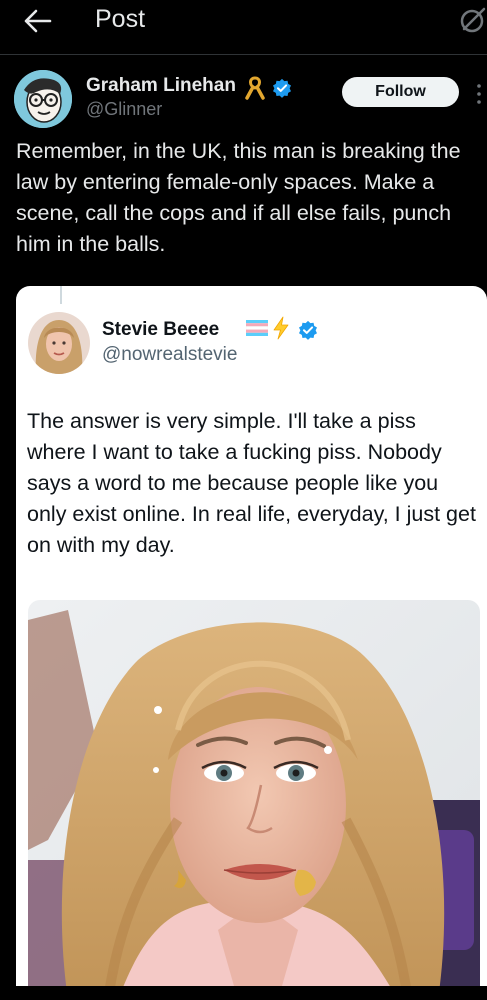  I want to click on follow-button: Follow, so click(400, 92).